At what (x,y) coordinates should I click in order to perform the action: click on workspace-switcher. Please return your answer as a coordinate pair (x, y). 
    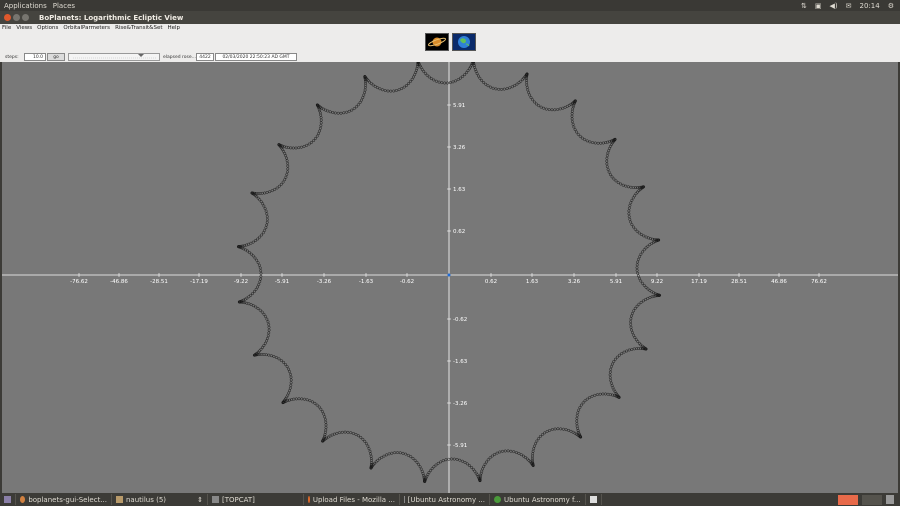
    Looking at the image, I should click on (848, 499).